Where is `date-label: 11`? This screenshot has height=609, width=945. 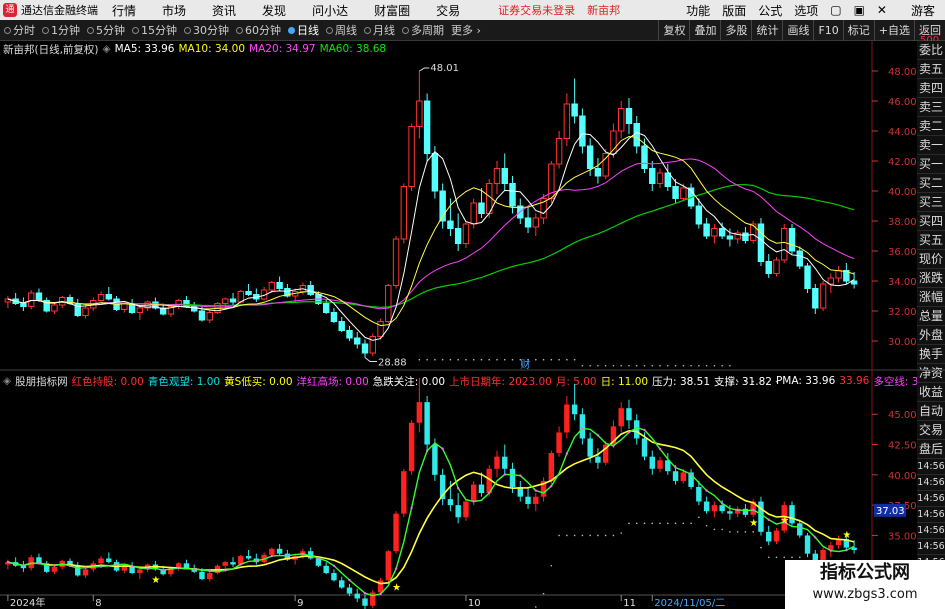 date-label: 11 is located at coordinates (629, 603).